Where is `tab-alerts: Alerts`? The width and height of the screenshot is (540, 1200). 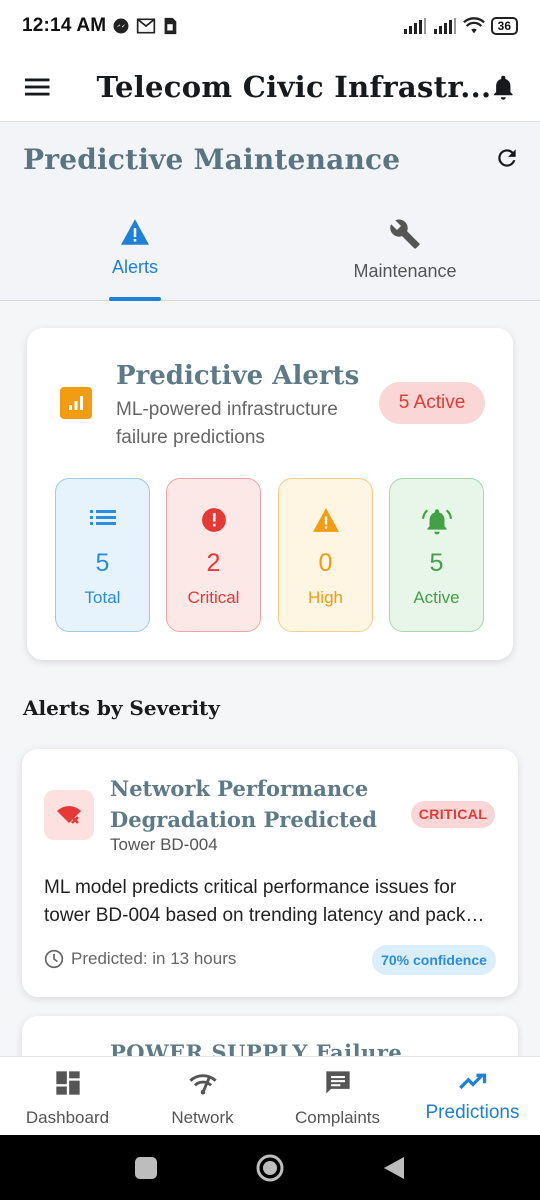
tab-alerts: Alerts is located at coordinates (135, 248).